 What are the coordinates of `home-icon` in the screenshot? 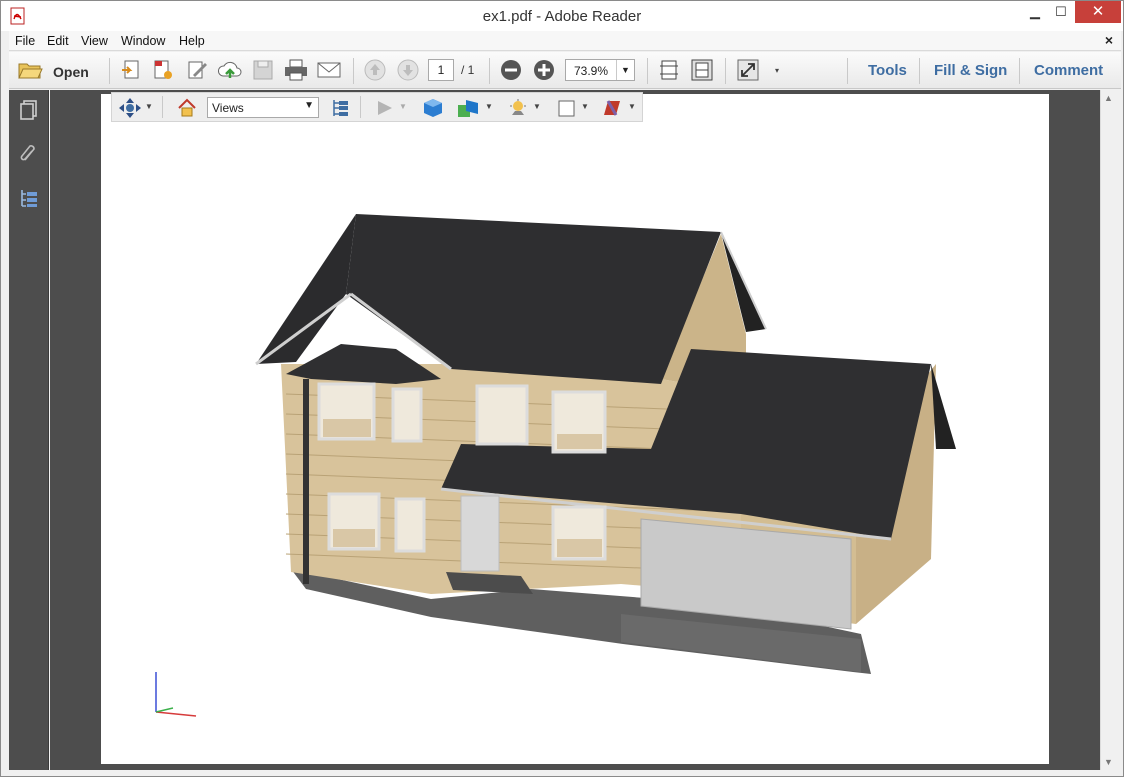 It's located at (187, 108).